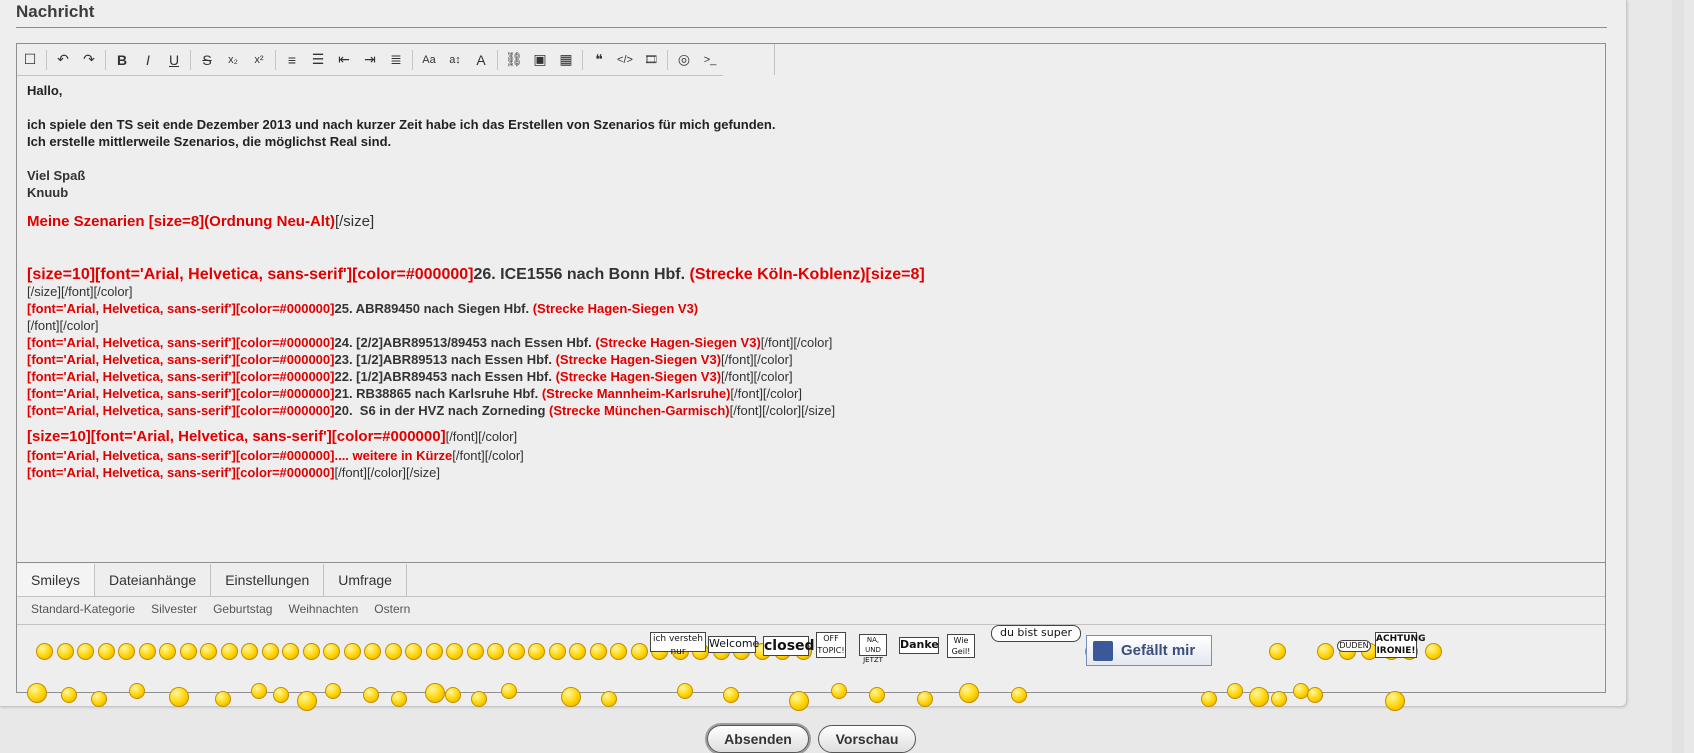 This screenshot has width=1694, height=753. Describe the element at coordinates (710, 60) in the screenshot. I see `terminal-icon: >_` at that location.